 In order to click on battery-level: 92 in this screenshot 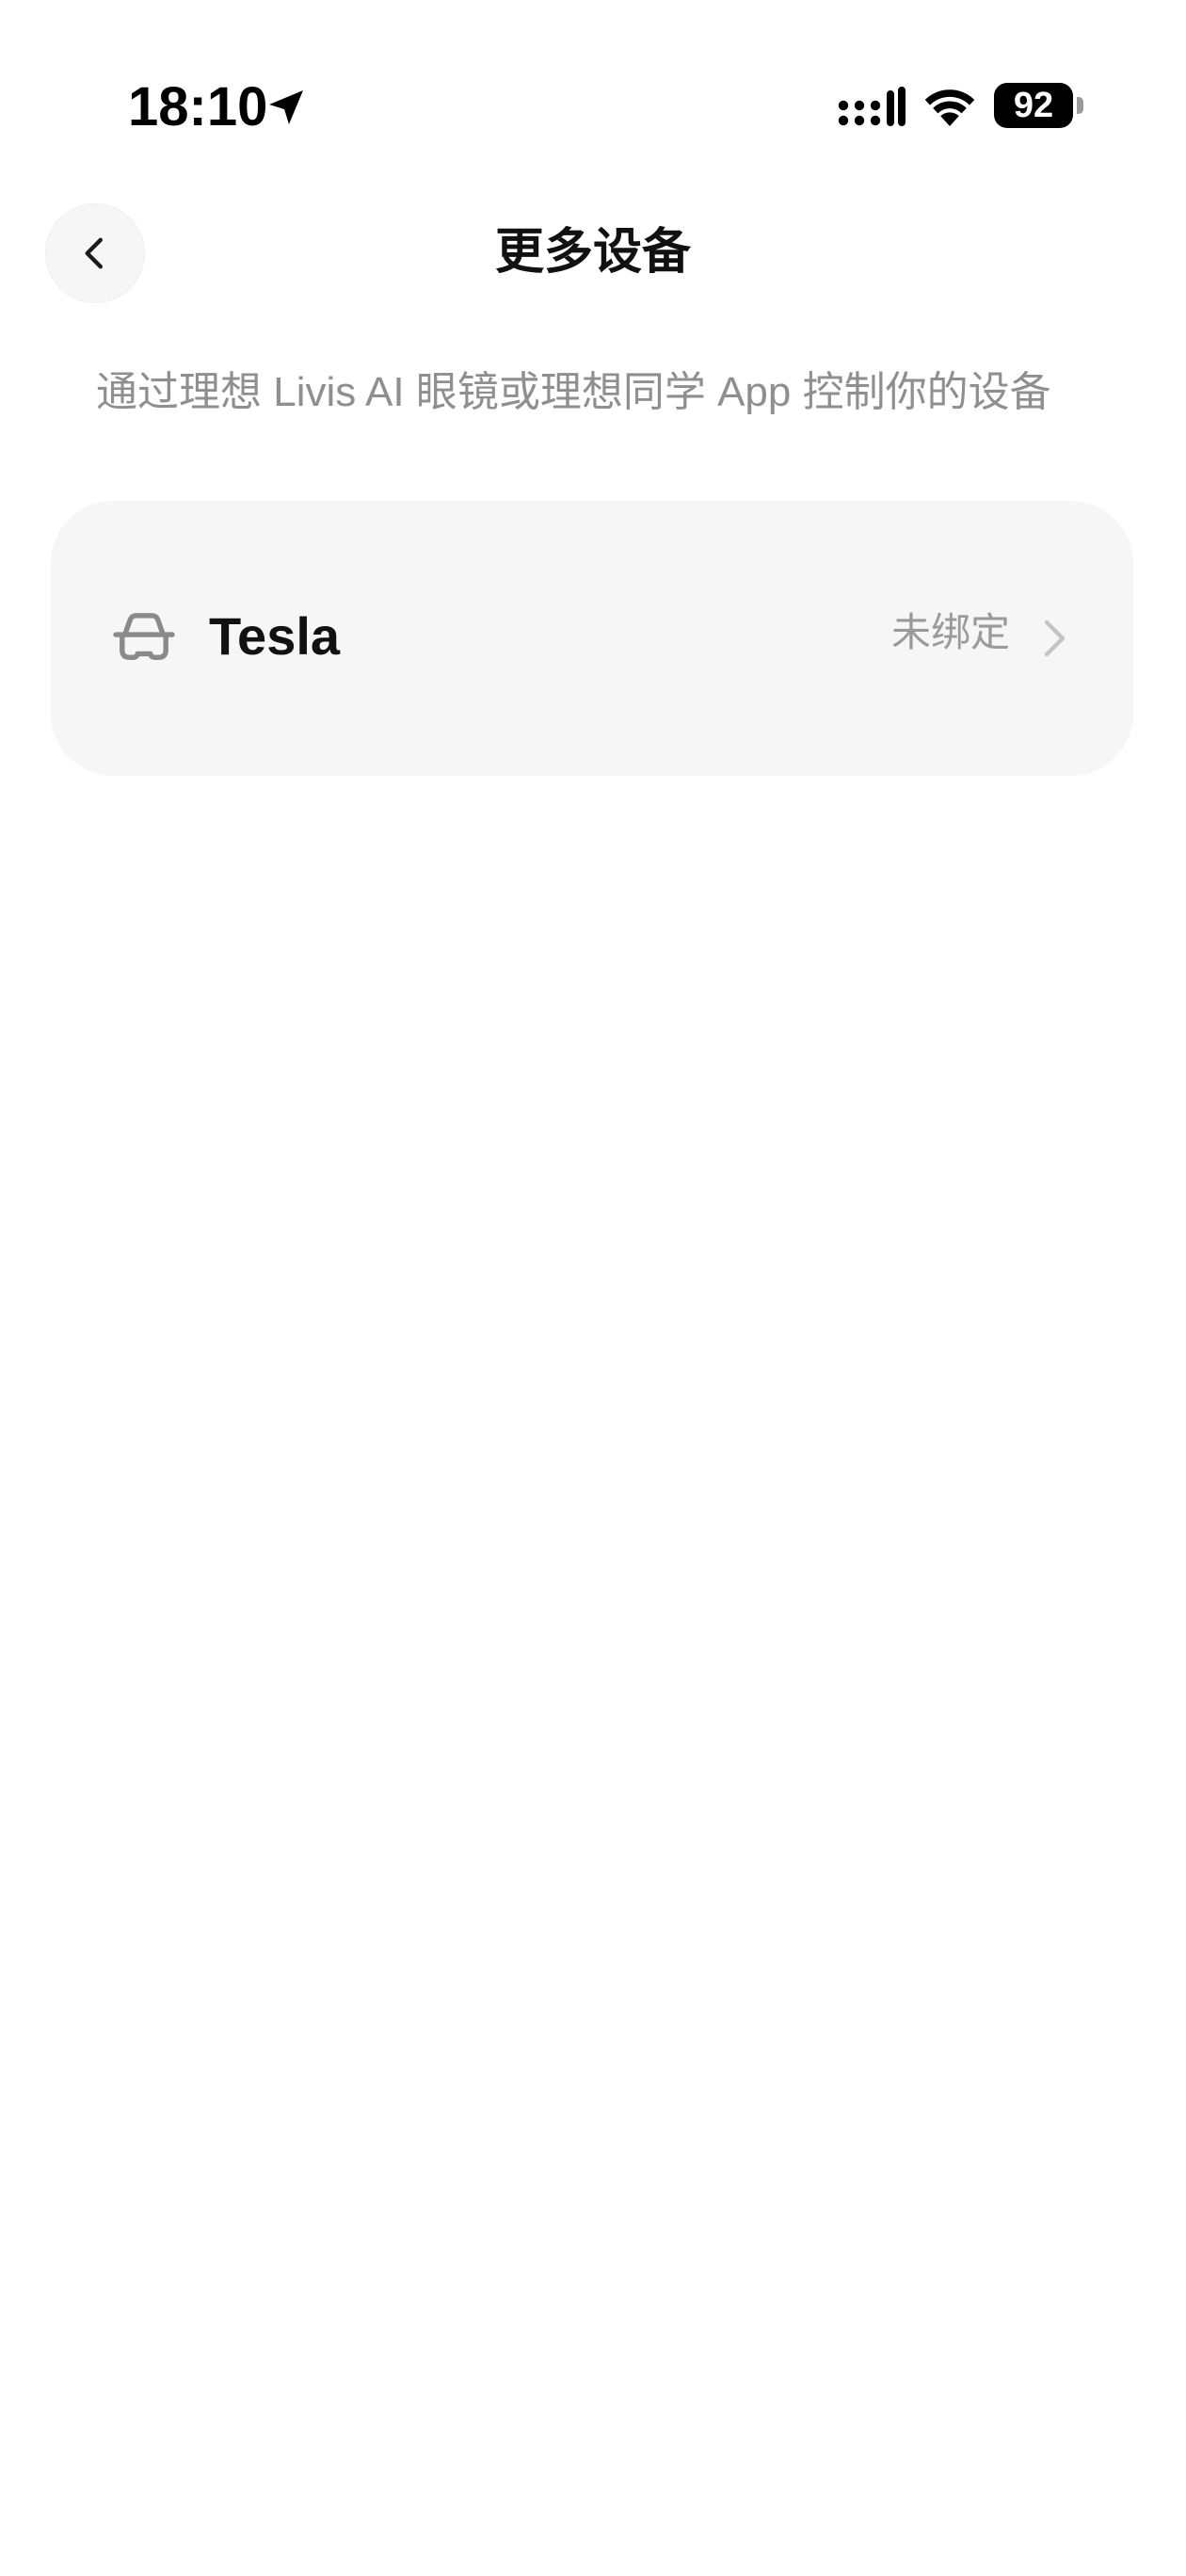, I will do `click(1033, 105)`.